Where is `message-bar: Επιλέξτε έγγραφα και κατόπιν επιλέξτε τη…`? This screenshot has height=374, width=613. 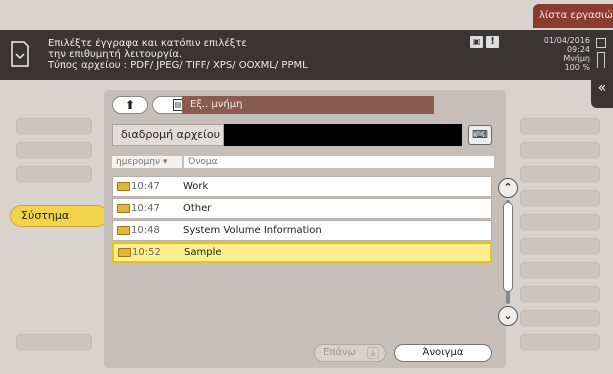 message-bar: Επιλέξτε έγγραφα και κατόπιν επιλέξτε τη… is located at coordinates (306, 55).